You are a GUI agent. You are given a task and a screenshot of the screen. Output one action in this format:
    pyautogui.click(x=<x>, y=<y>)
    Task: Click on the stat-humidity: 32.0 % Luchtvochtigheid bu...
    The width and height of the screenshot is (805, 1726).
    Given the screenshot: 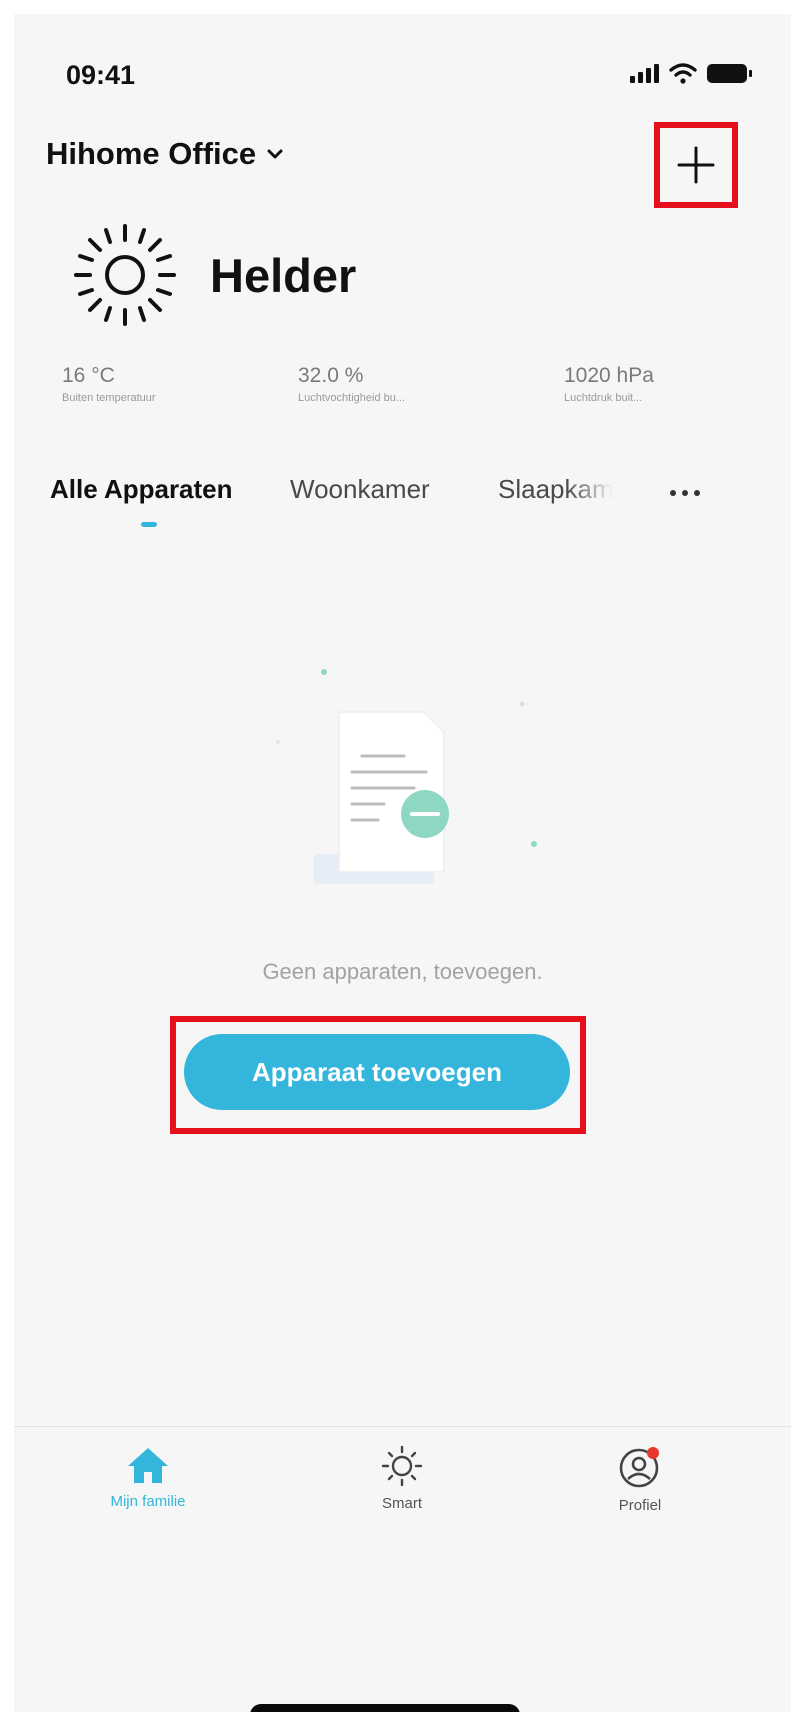 What is the action you would take?
    pyautogui.click(x=351, y=384)
    